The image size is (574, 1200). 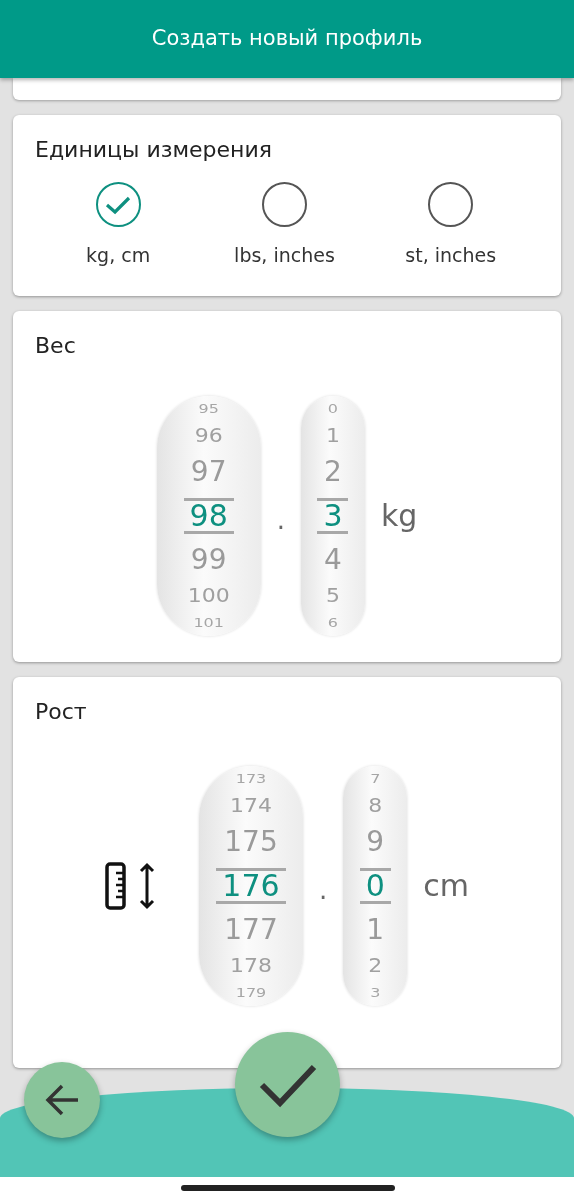 What do you see at coordinates (251, 805) in the screenshot?
I see `wheel-value: 174` at bounding box center [251, 805].